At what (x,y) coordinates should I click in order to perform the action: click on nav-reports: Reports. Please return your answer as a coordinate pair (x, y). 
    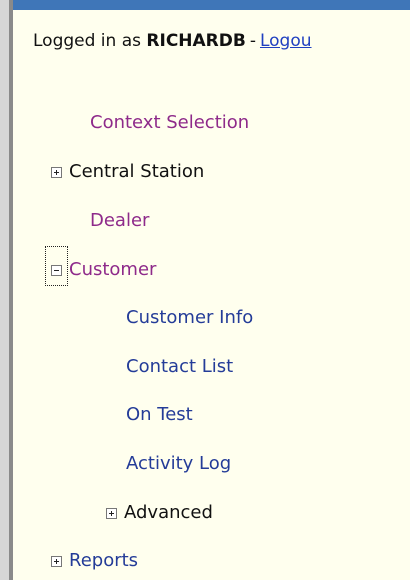
    Looking at the image, I should click on (103, 561).